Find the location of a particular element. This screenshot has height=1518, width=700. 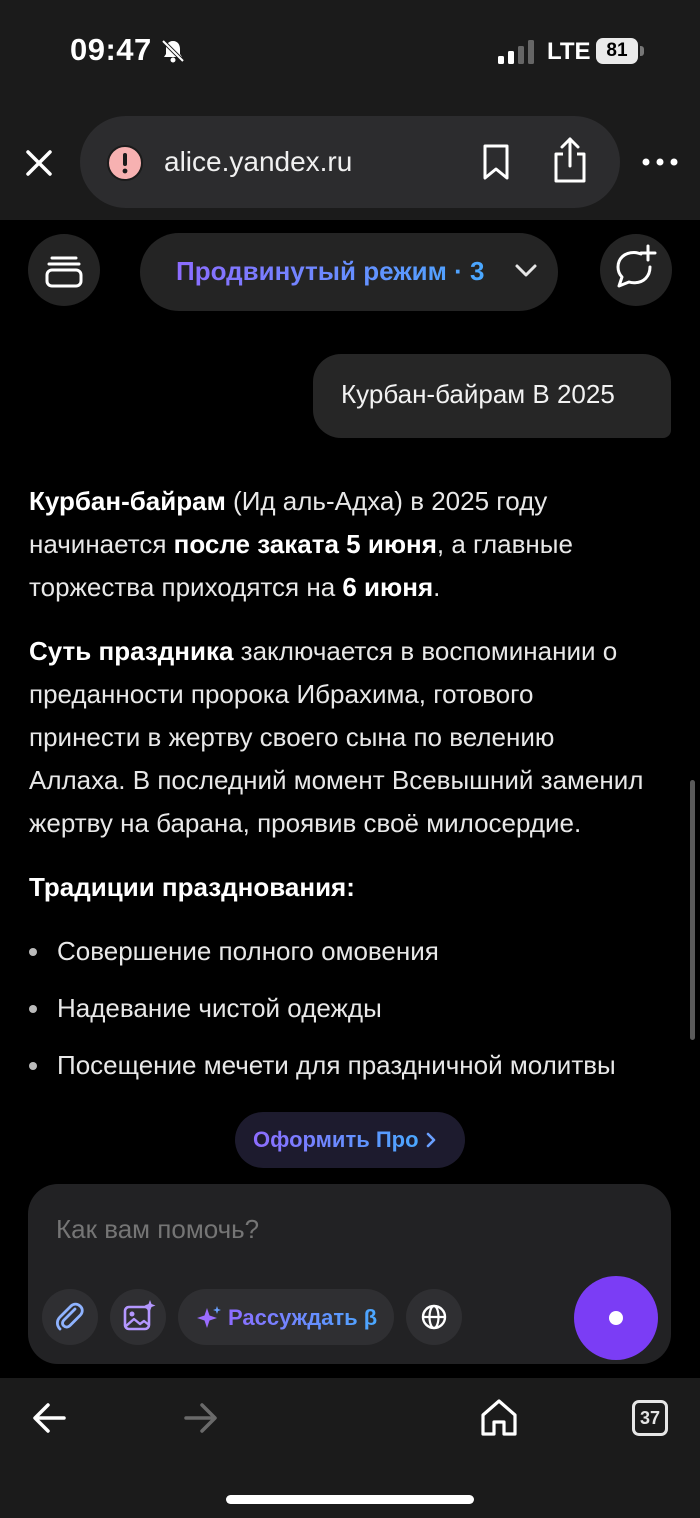

browser-toolbar: alice.yandex.ru is located at coordinates (350, 162).